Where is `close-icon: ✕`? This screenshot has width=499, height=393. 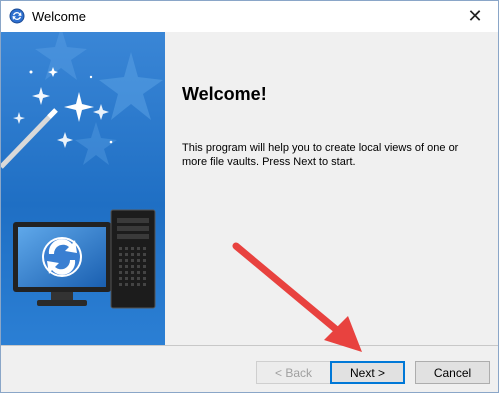
close-icon: ✕ is located at coordinates (475, 16).